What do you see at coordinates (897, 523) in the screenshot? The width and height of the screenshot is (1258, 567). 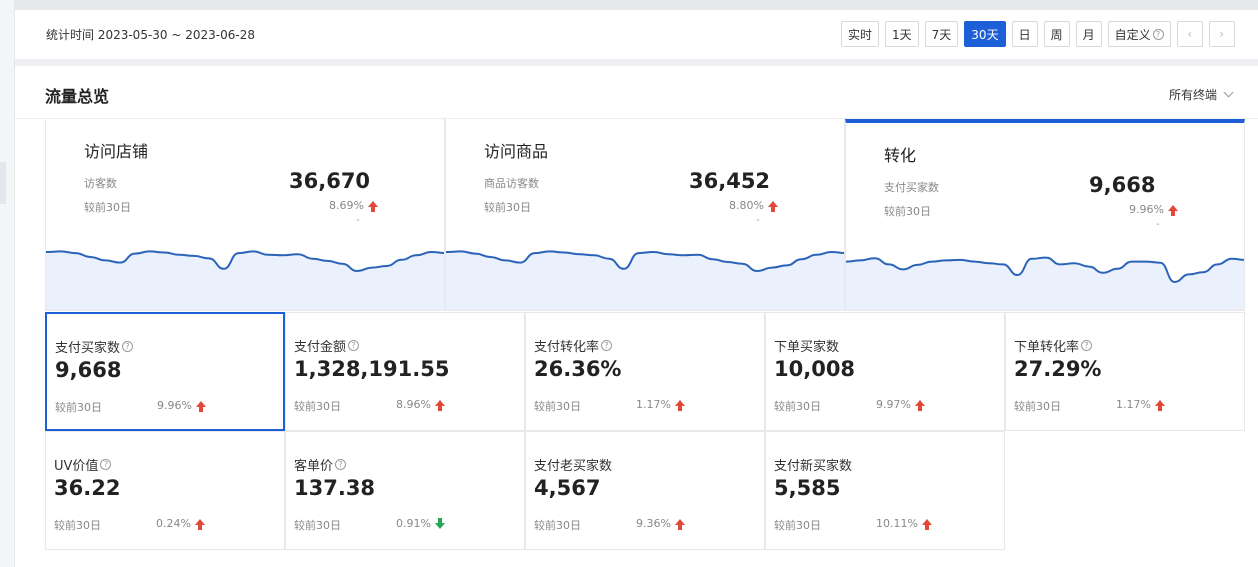 I see `pct-text: 10.11%` at bounding box center [897, 523].